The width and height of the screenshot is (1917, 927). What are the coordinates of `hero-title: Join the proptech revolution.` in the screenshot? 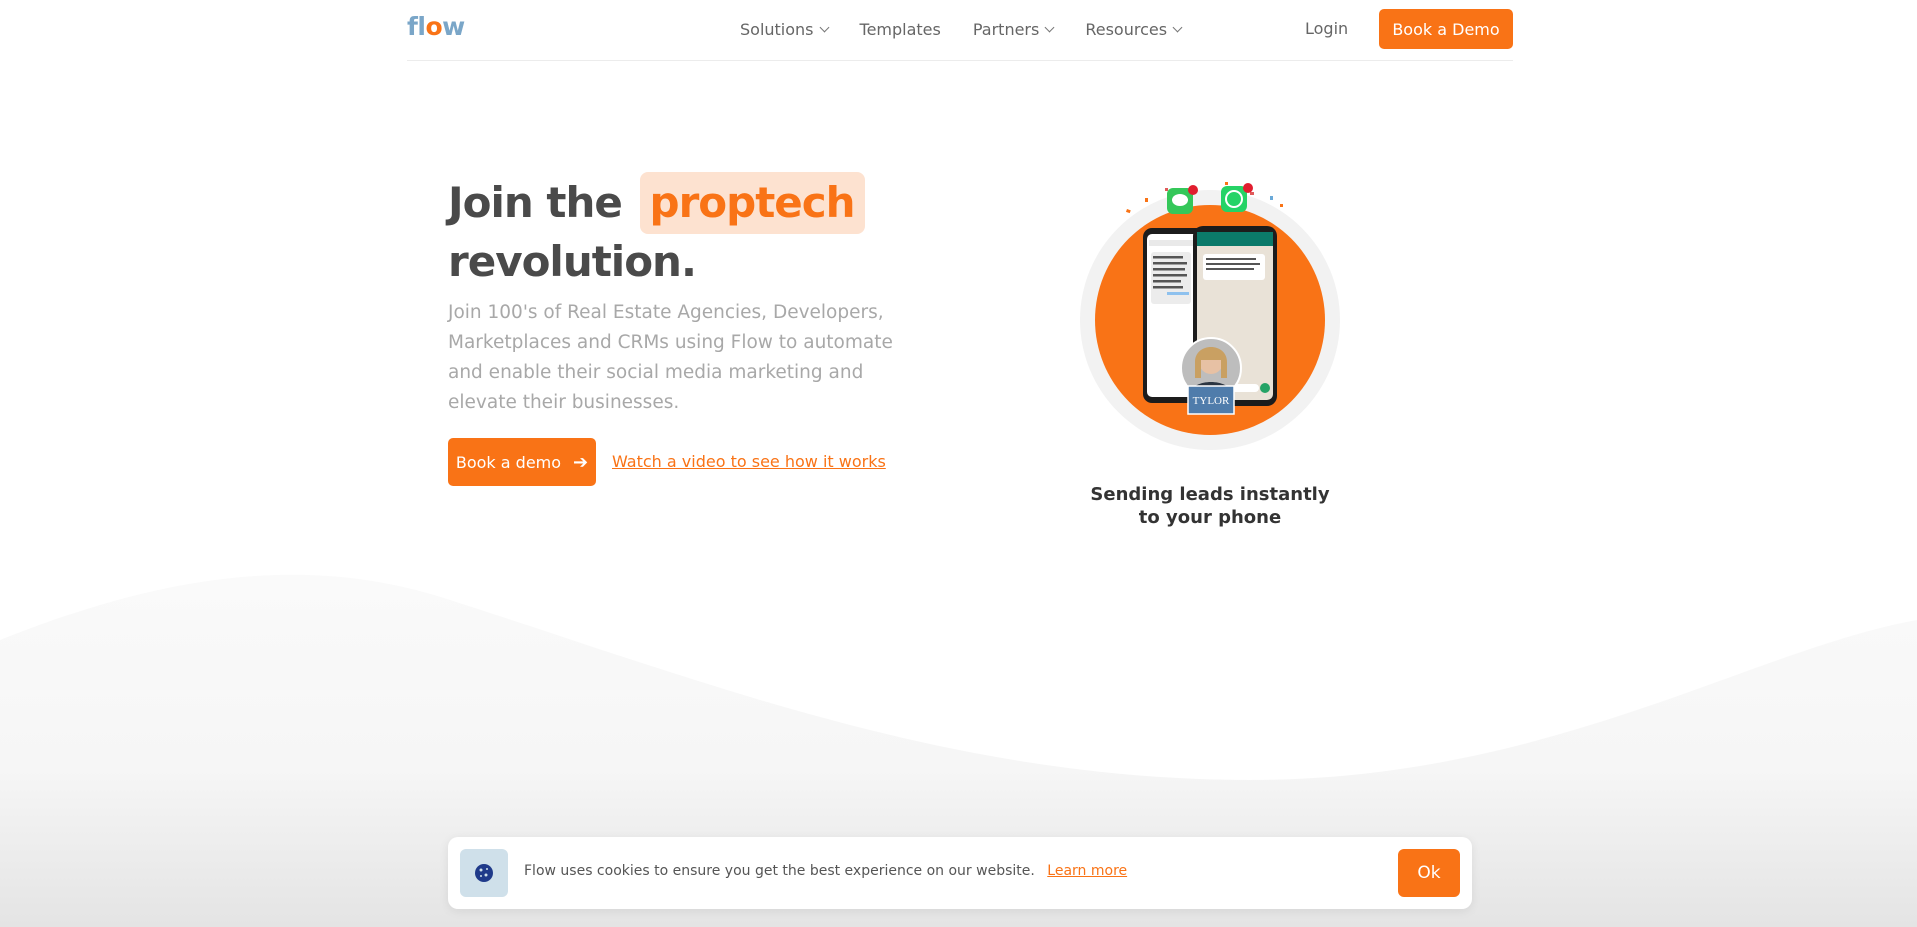 It's located at (698, 230).